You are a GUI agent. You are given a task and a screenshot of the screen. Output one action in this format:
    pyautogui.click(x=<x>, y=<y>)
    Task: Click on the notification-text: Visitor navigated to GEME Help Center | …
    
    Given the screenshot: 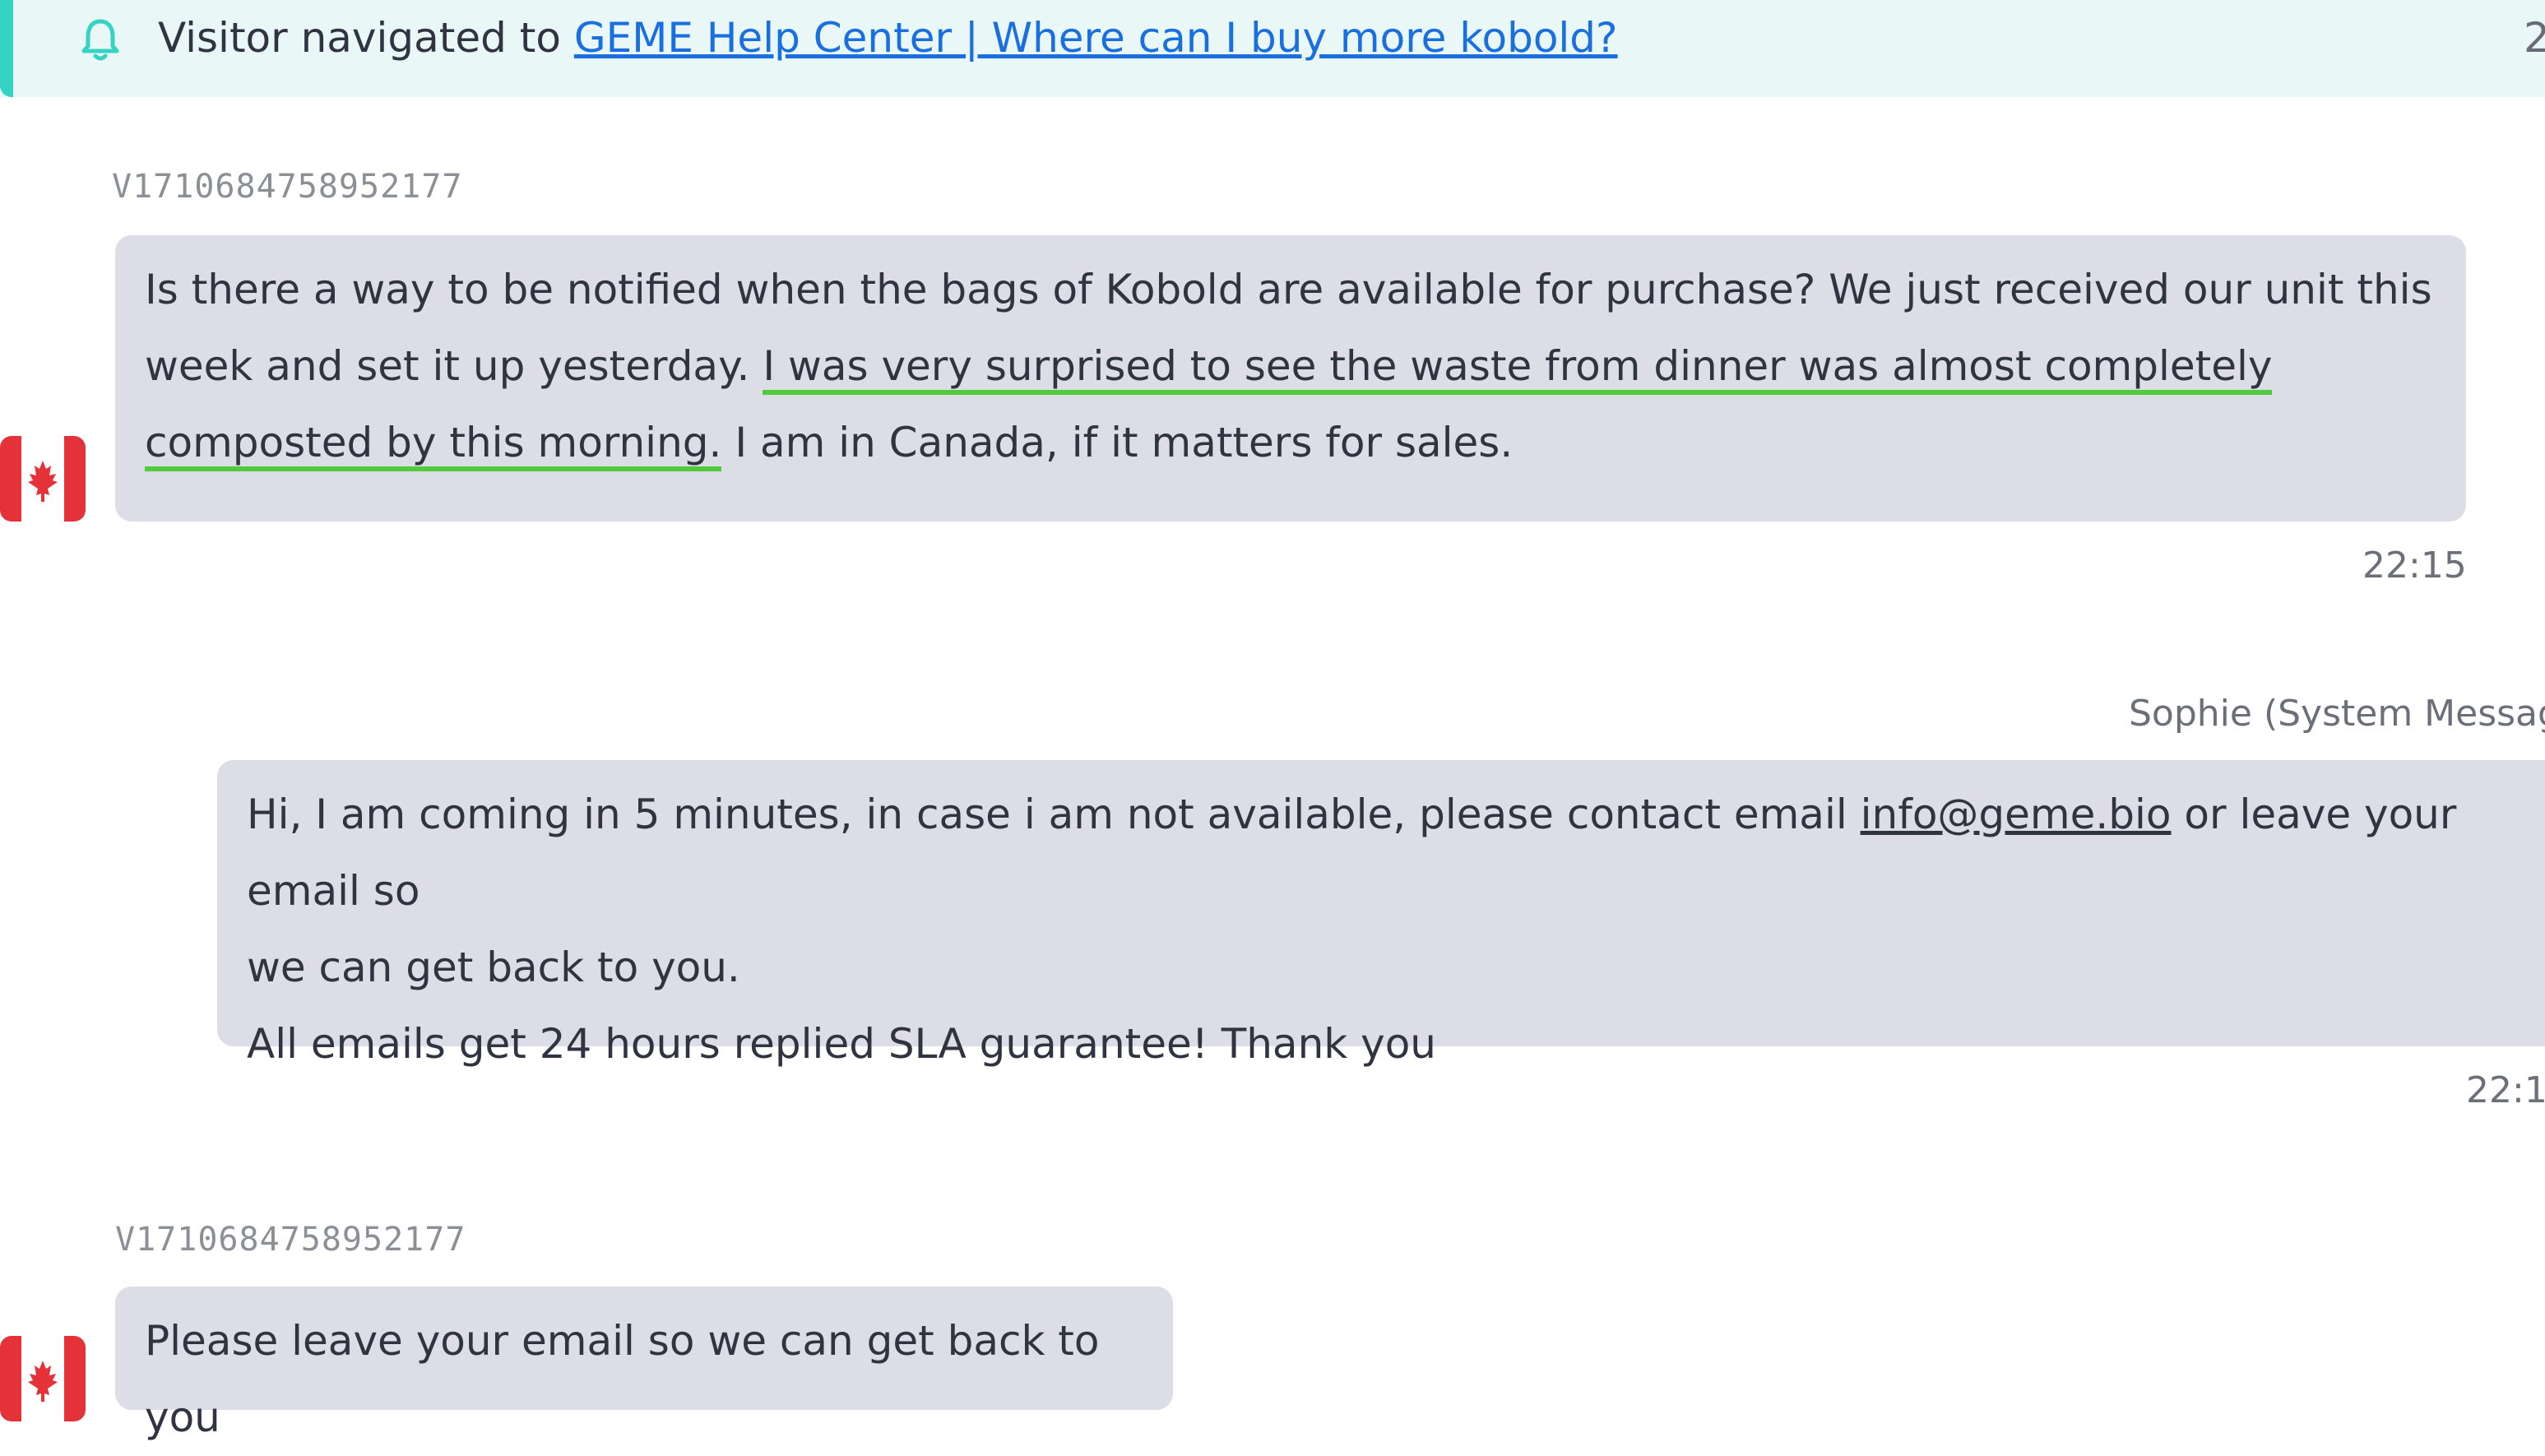 What is the action you would take?
    pyautogui.click(x=888, y=37)
    